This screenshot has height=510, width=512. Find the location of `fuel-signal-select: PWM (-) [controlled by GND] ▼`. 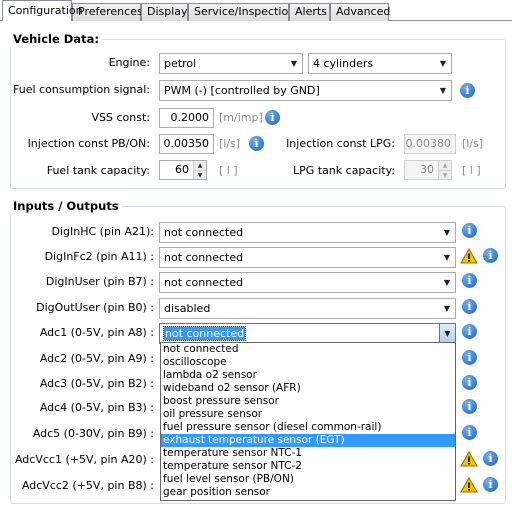

fuel-signal-select: PWM (-) [controlled by GND] ▼ is located at coordinates (305, 90).